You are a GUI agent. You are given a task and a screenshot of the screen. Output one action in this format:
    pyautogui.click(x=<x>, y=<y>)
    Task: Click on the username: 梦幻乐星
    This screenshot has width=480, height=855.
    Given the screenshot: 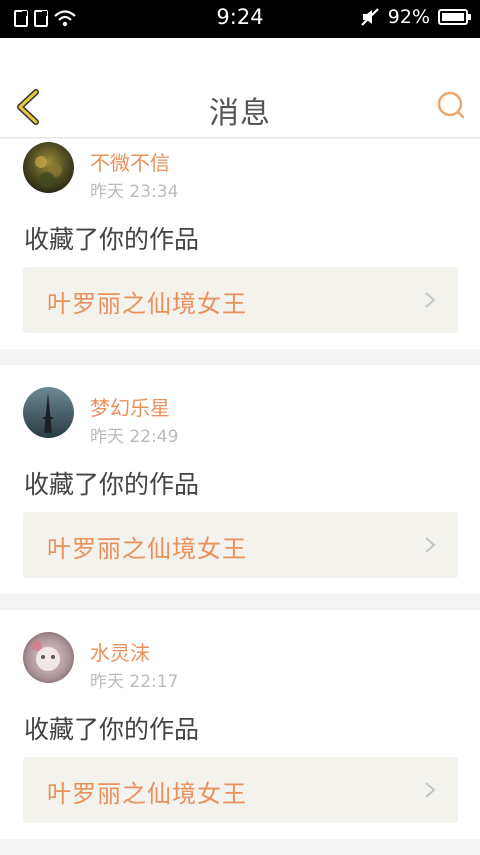 What is the action you would take?
    pyautogui.click(x=130, y=406)
    